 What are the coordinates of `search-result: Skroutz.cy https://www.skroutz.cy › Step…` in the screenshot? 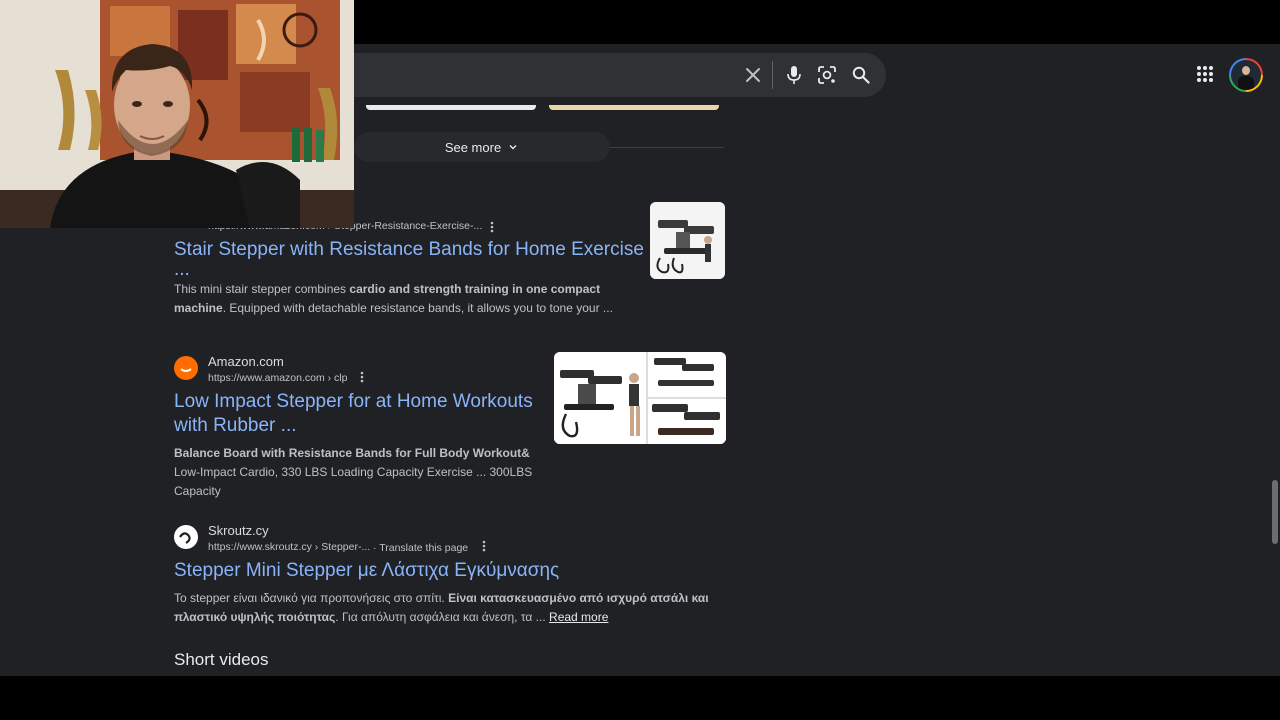 It's located at (454, 574).